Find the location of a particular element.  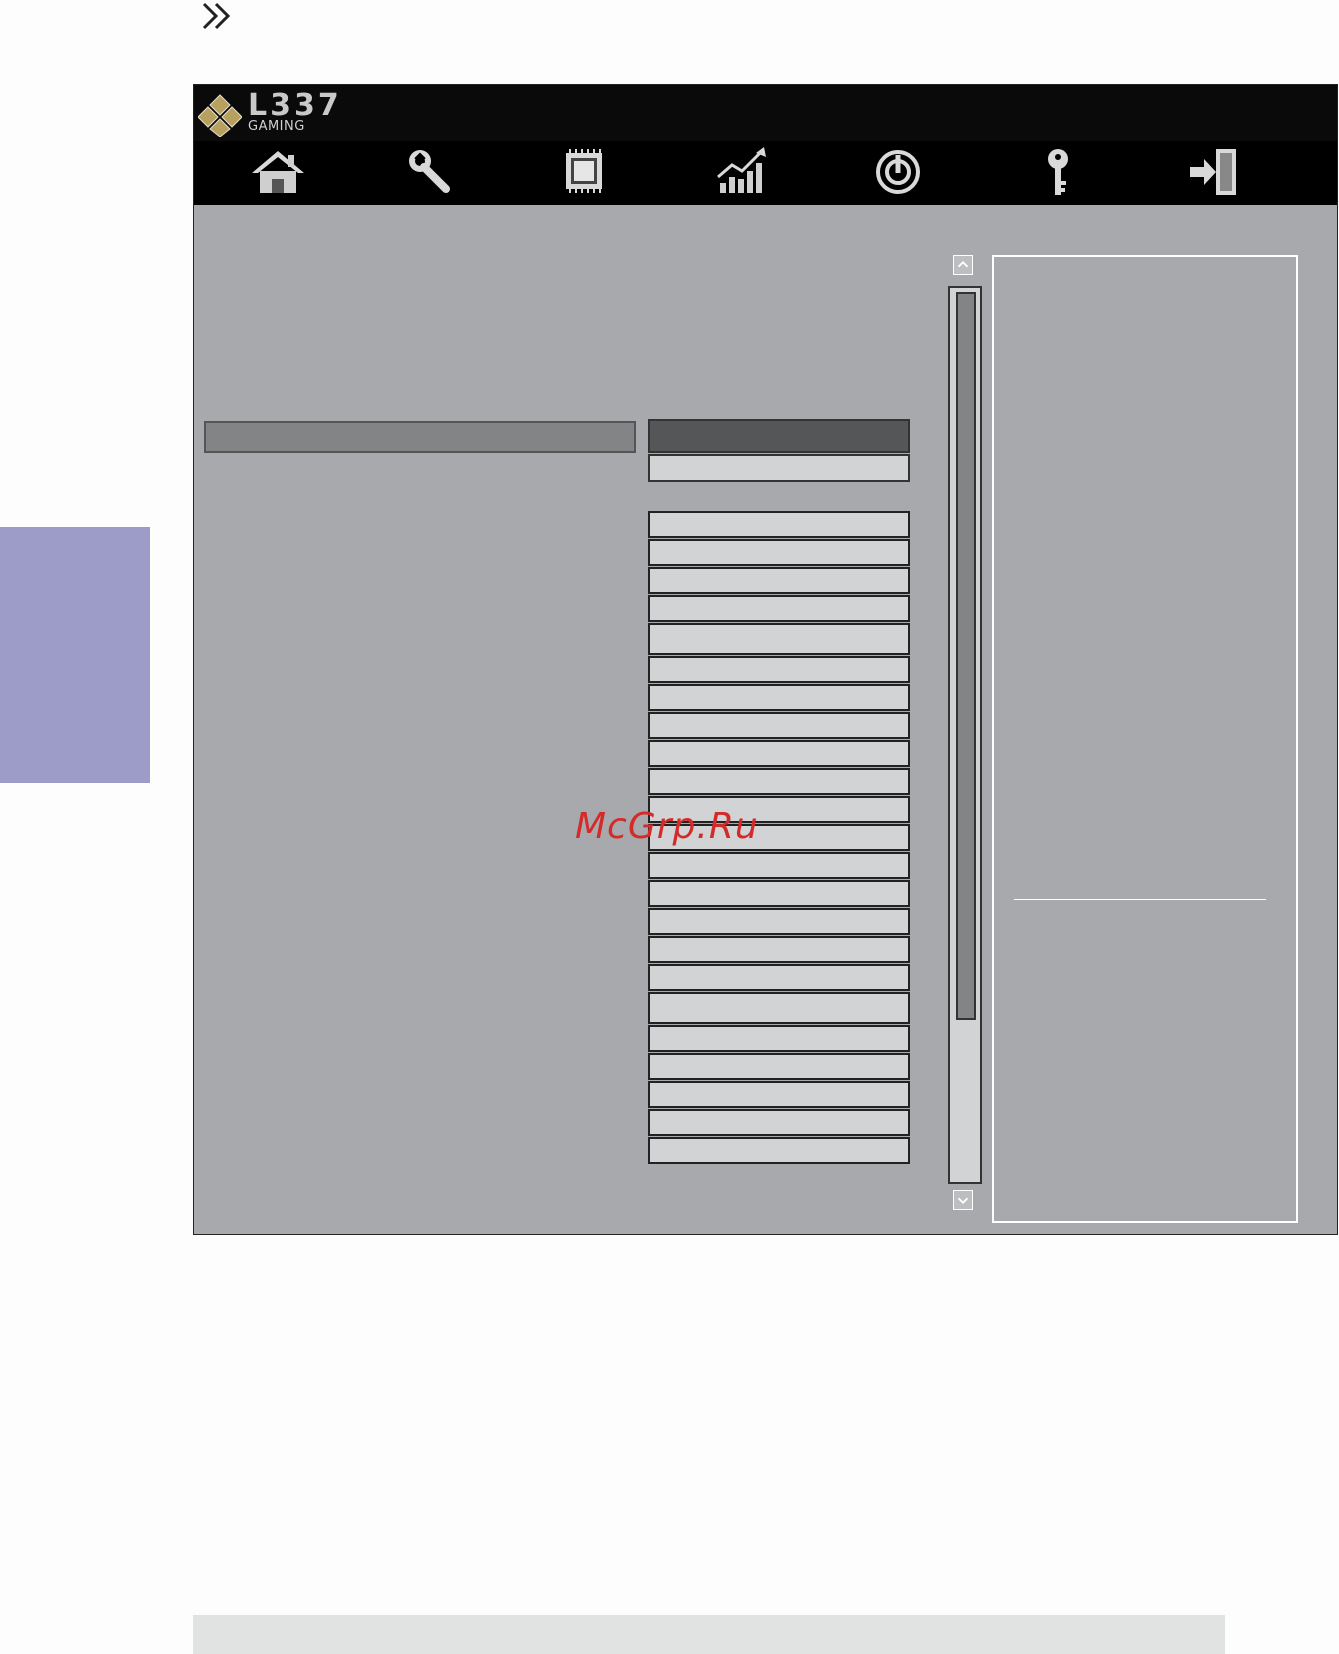

performance-chart-icon is located at coordinates (742, 172).